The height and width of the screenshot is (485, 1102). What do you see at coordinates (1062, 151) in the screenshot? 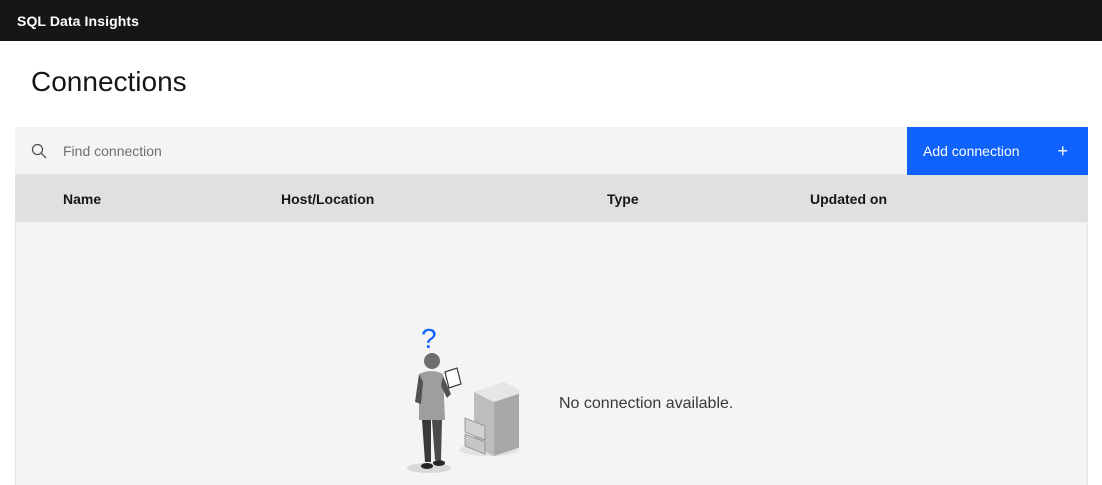
I see `plus-icon: +` at bounding box center [1062, 151].